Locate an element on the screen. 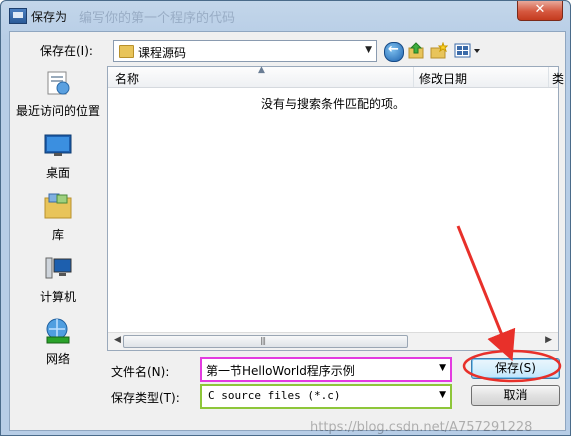 The image size is (571, 436). annotation-overlay is located at coordinates (509, 304).